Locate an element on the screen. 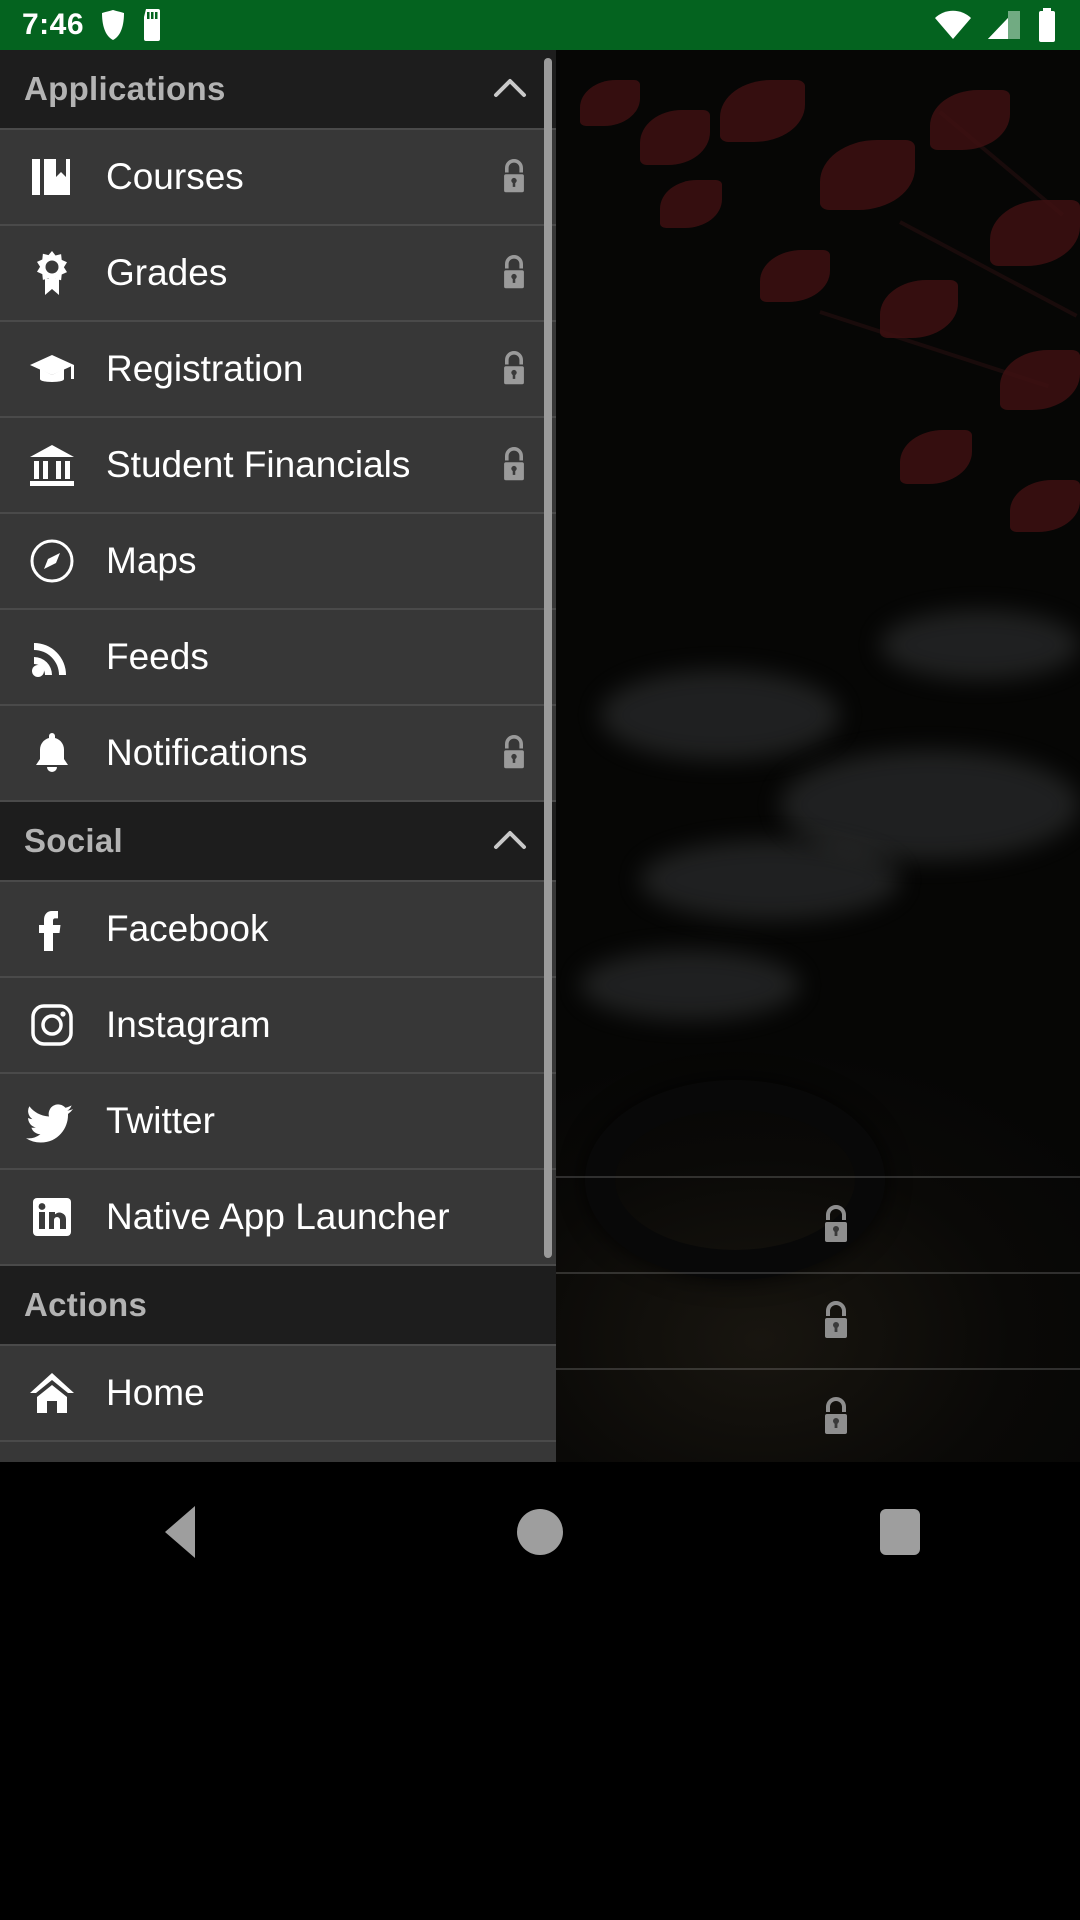  triangle-left-icon is located at coordinates (180, 1532).